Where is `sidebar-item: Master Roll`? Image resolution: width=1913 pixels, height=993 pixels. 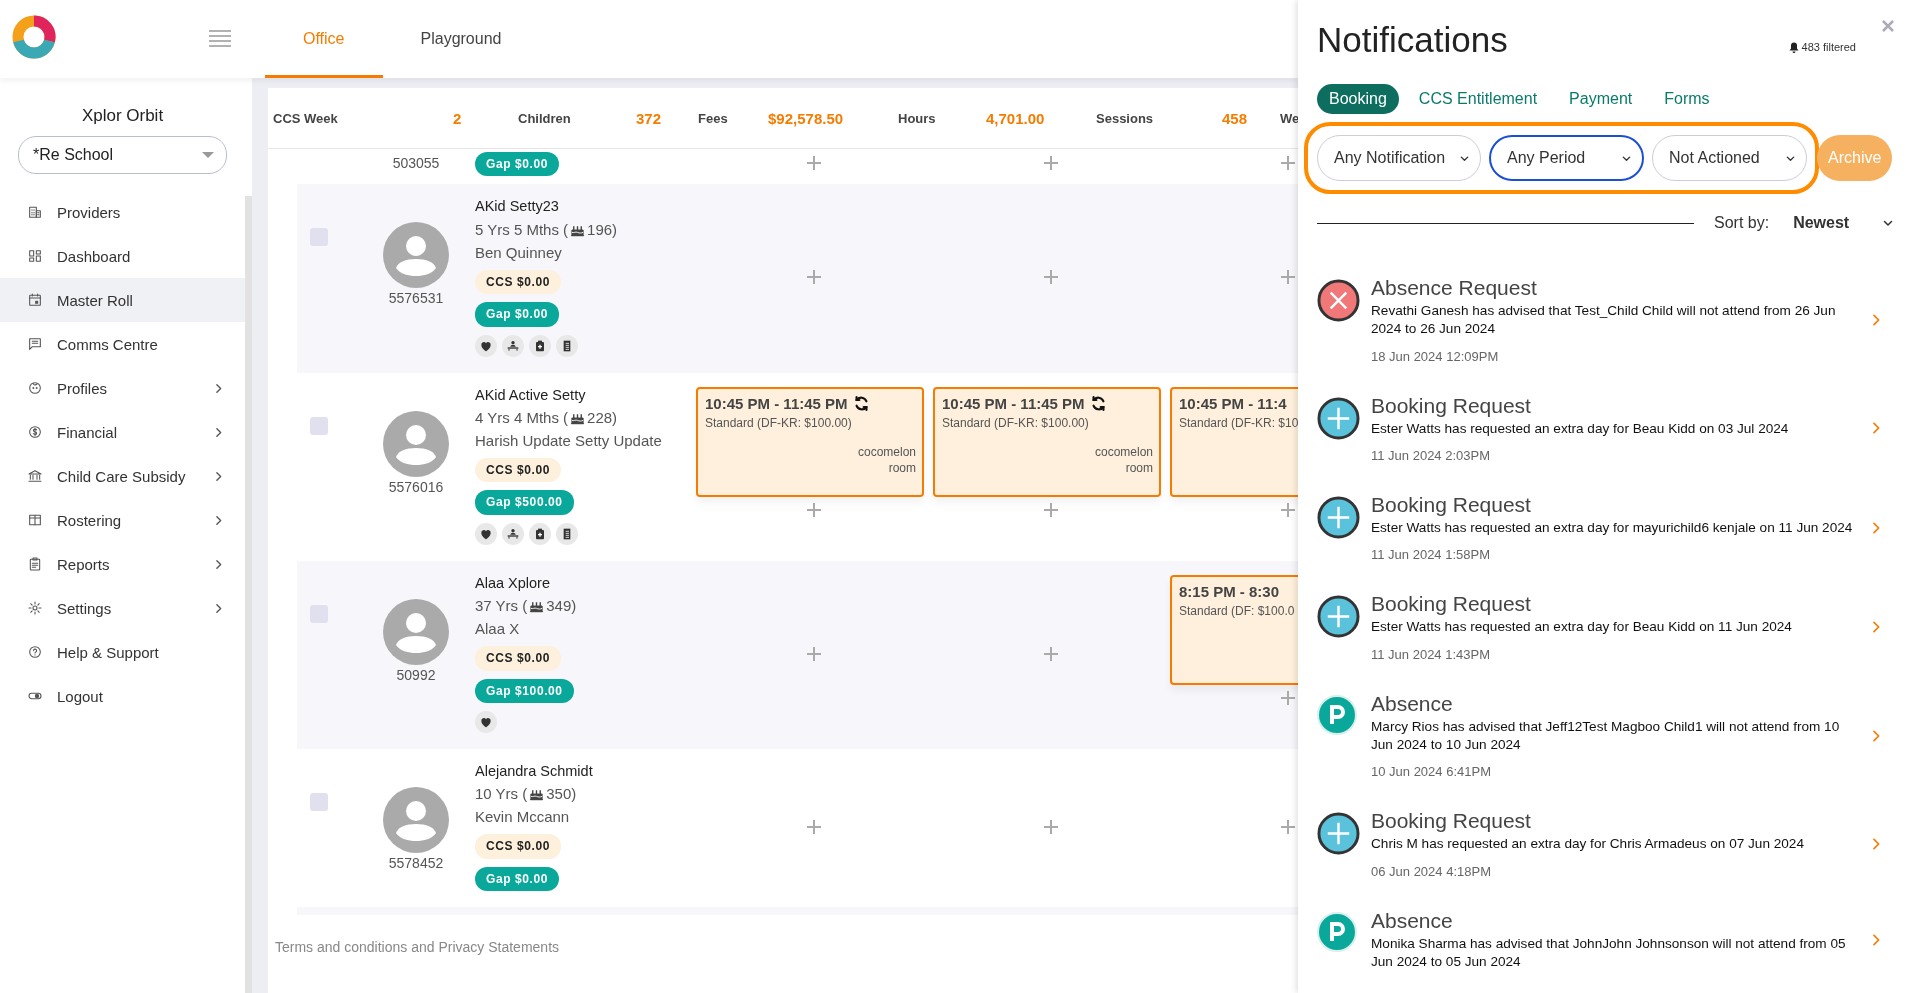 sidebar-item: Master Roll is located at coordinates (122, 300).